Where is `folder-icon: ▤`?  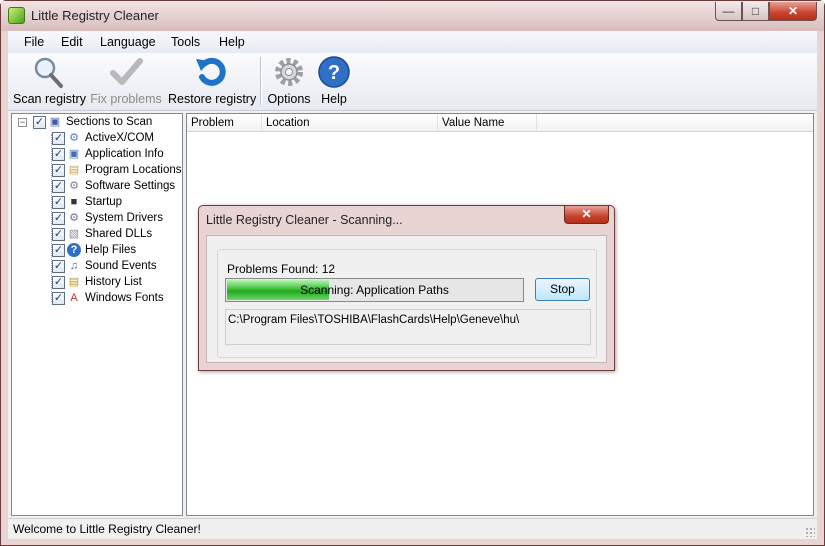
folder-icon: ▤ is located at coordinates (74, 170).